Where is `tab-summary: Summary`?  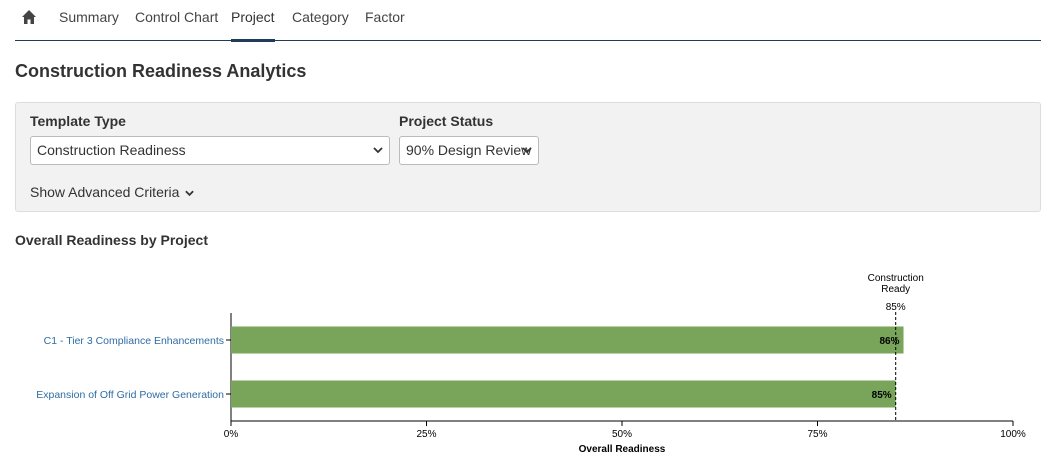 tab-summary: Summary is located at coordinates (89, 20).